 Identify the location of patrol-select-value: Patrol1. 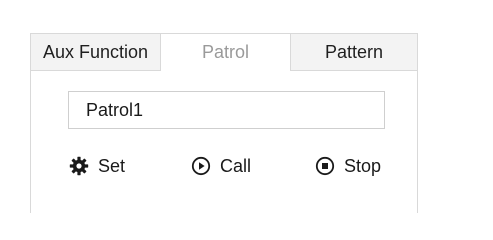
(115, 109).